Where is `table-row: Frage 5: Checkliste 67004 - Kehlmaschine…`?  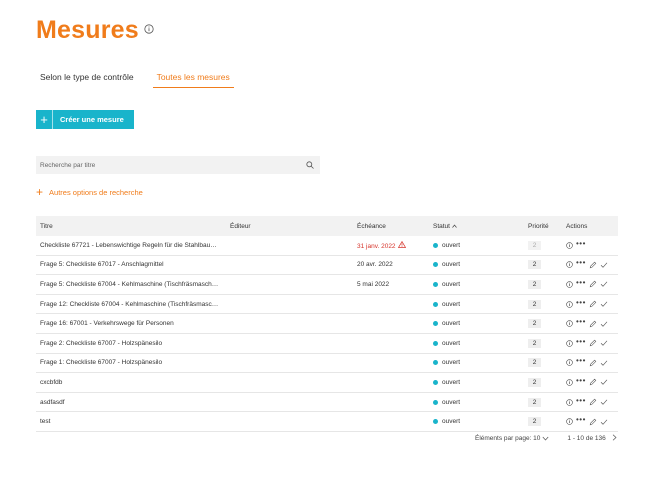 table-row: Frage 5: Checkliste 67004 - Kehlmaschine… is located at coordinates (327, 285).